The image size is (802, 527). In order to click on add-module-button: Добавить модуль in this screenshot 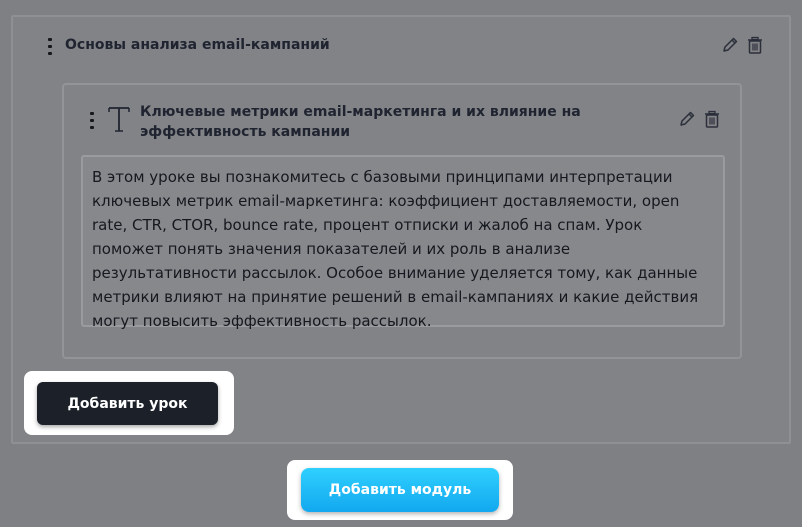, I will do `click(400, 490)`.